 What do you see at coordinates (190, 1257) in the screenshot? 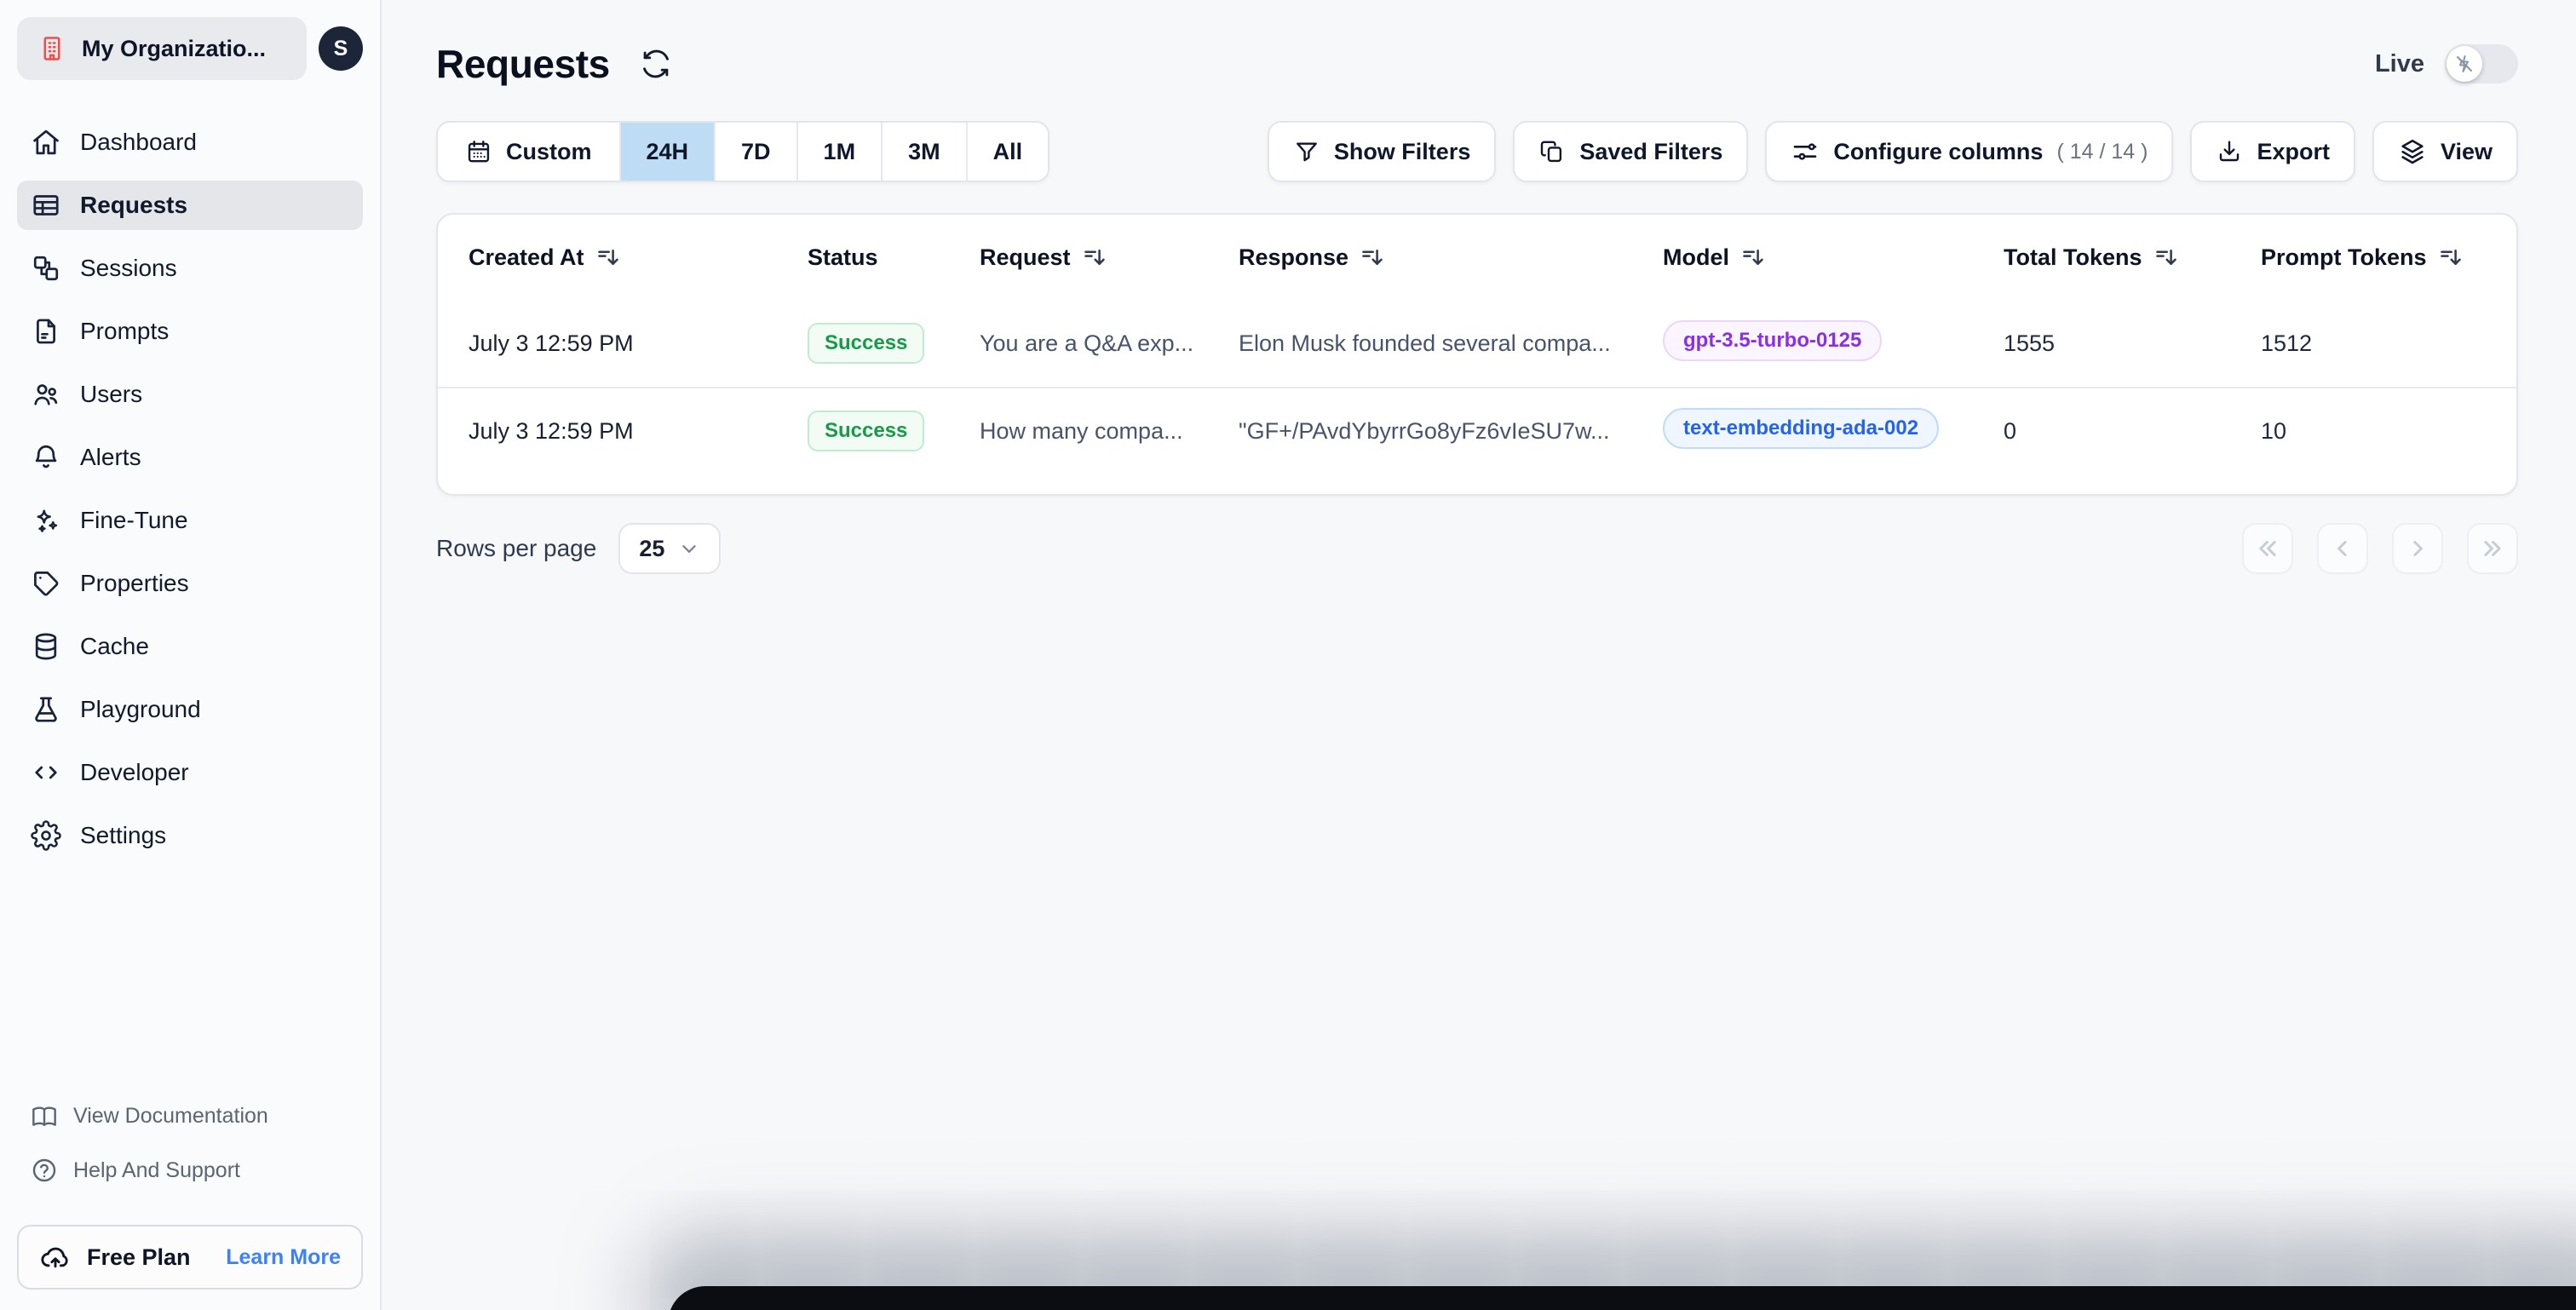
I see `plan-card: Free Plan Learn More` at bounding box center [190, 1257].